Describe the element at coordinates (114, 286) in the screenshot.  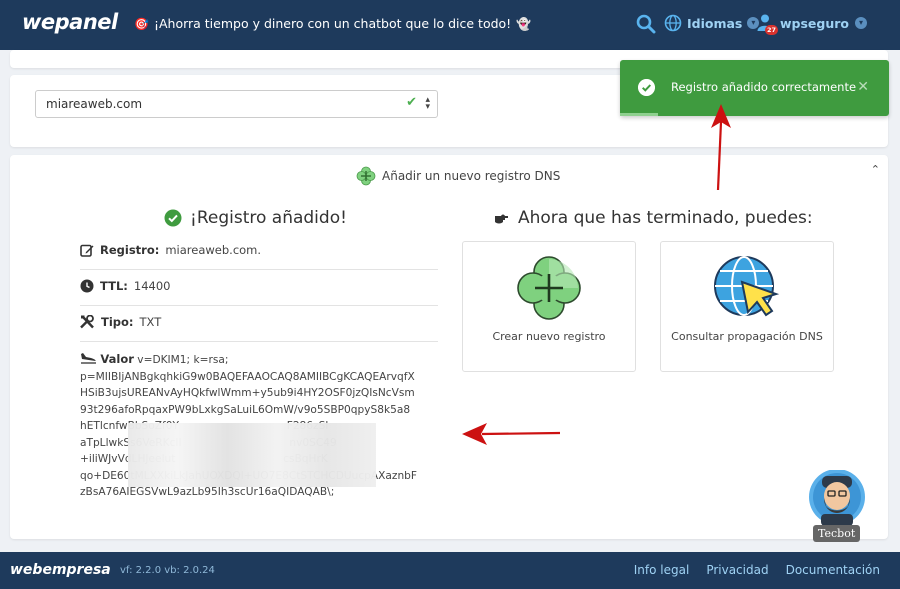
I see `ttl-label: TTL:` at that location.